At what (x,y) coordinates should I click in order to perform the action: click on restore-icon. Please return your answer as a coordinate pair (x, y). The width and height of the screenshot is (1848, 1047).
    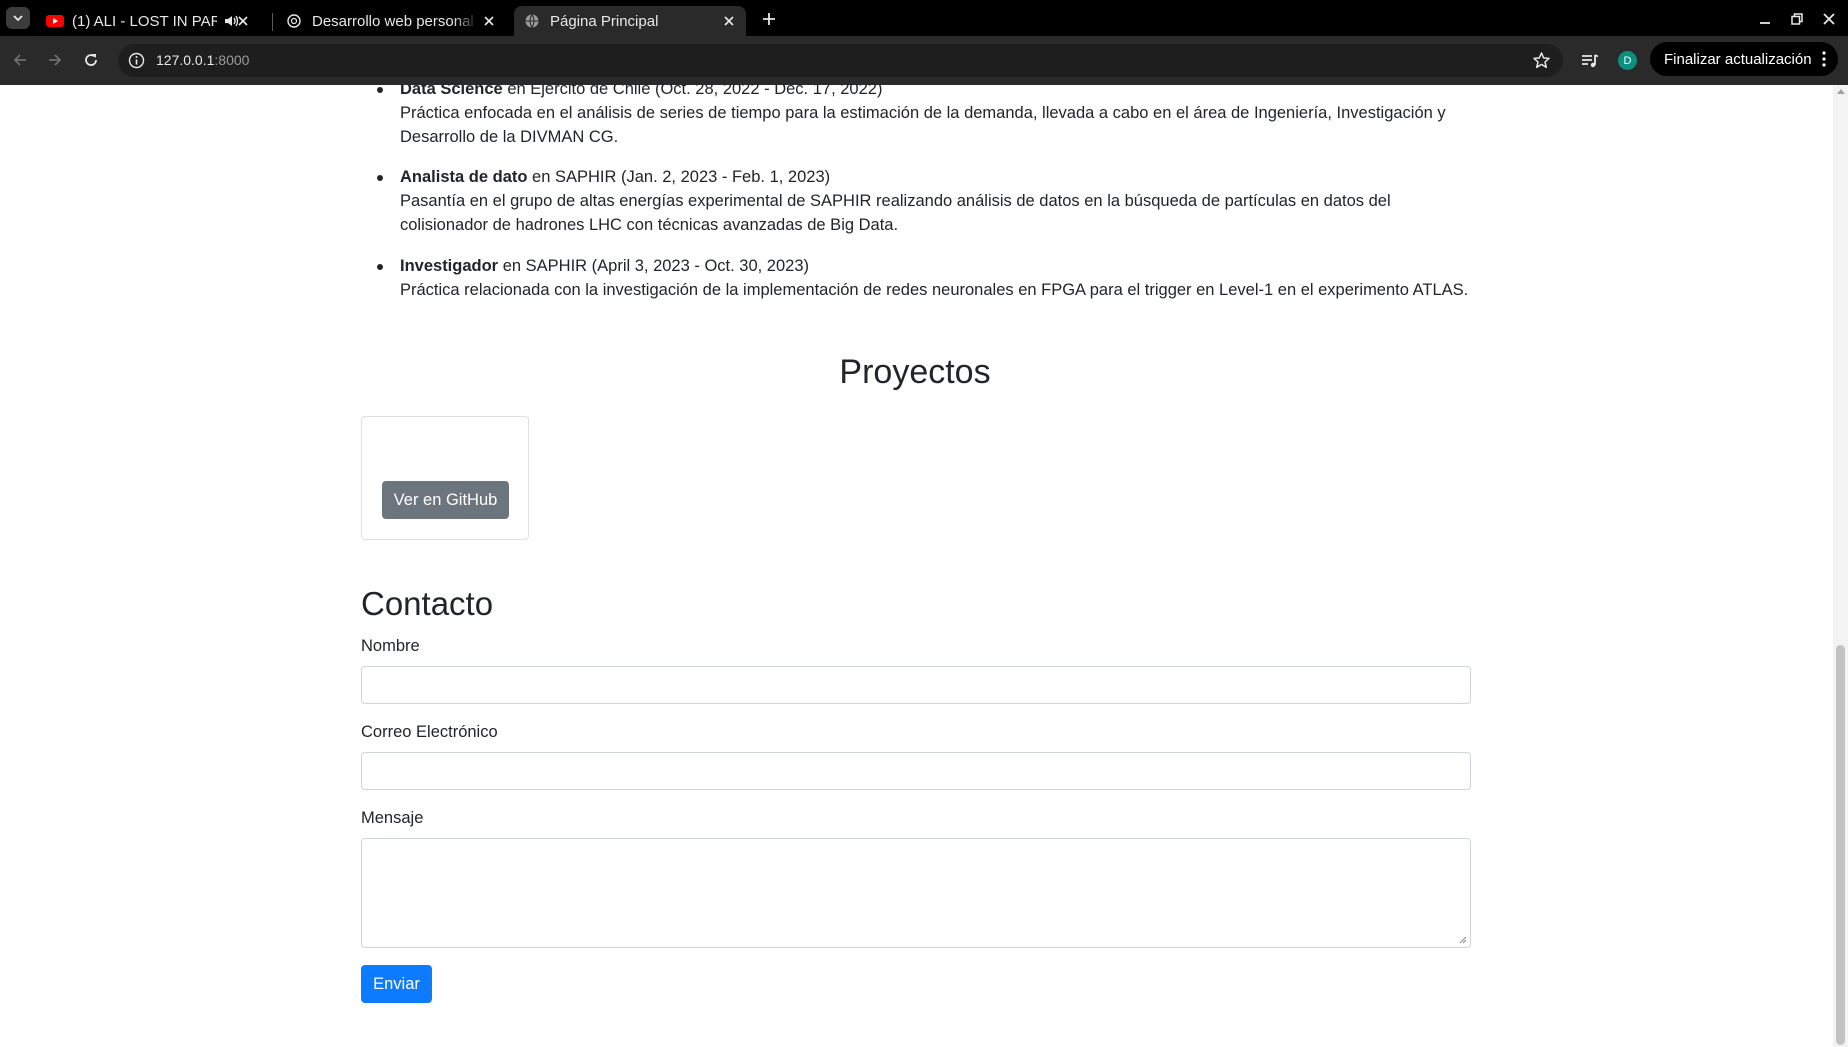
    Looking at the image, I should click on (1797, 19).